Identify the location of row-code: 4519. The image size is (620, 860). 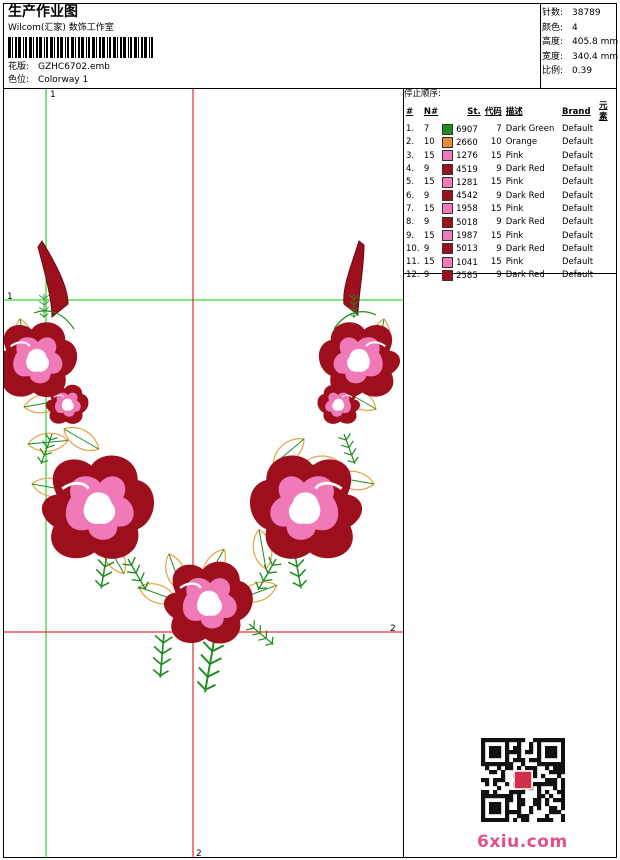
(467, 169).